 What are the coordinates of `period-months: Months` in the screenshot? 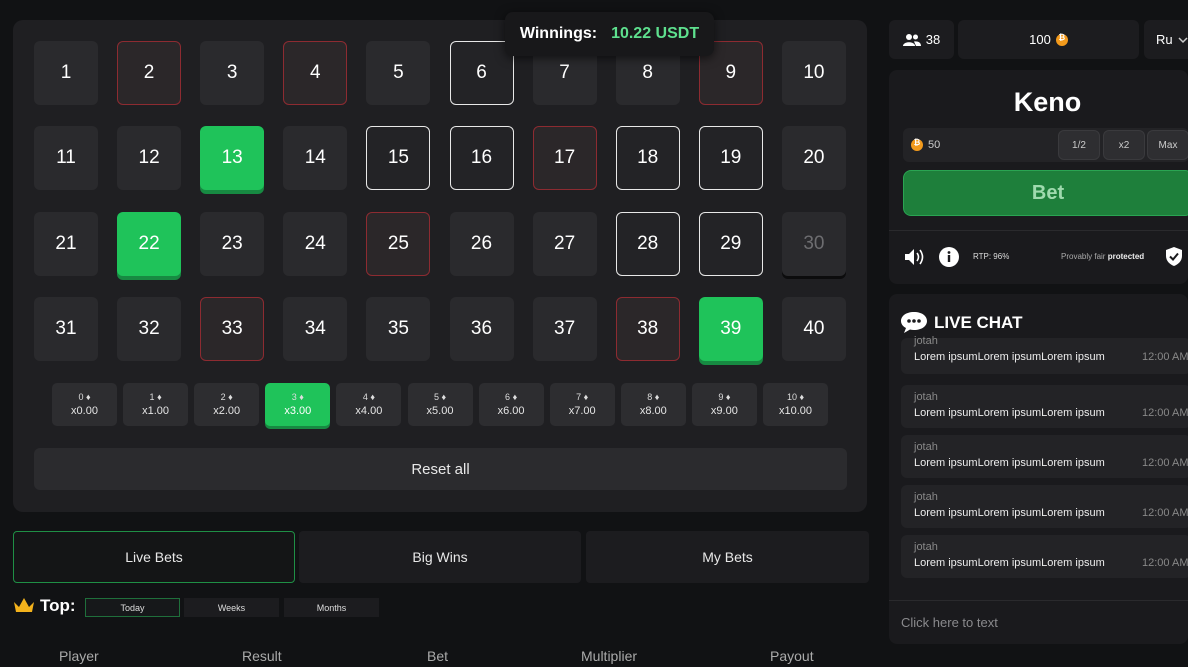 It's located at (331, 607).